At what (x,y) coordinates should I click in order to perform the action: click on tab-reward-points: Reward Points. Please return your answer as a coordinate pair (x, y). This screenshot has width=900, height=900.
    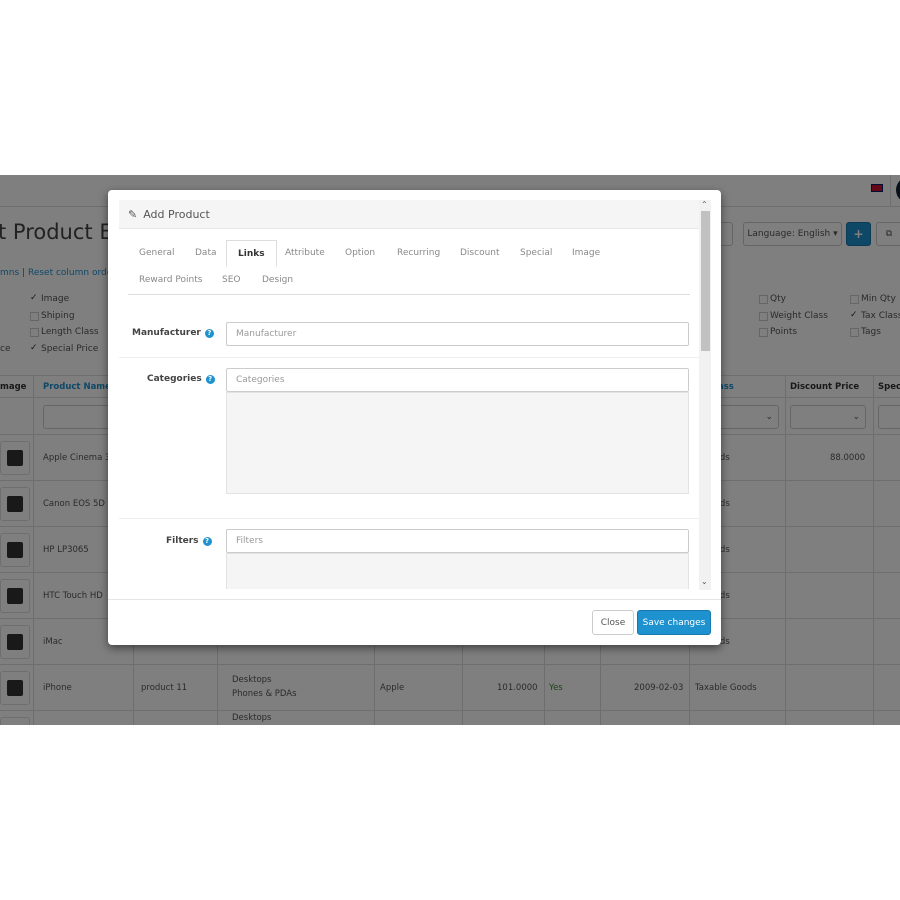
    Looking at the image, I should click on (170, 280).